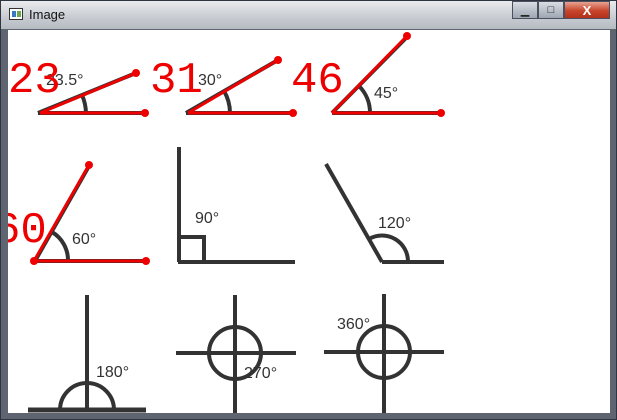 The image size is (617, 420). I want to click on angle-label-120: 120°, so click(394, 223).